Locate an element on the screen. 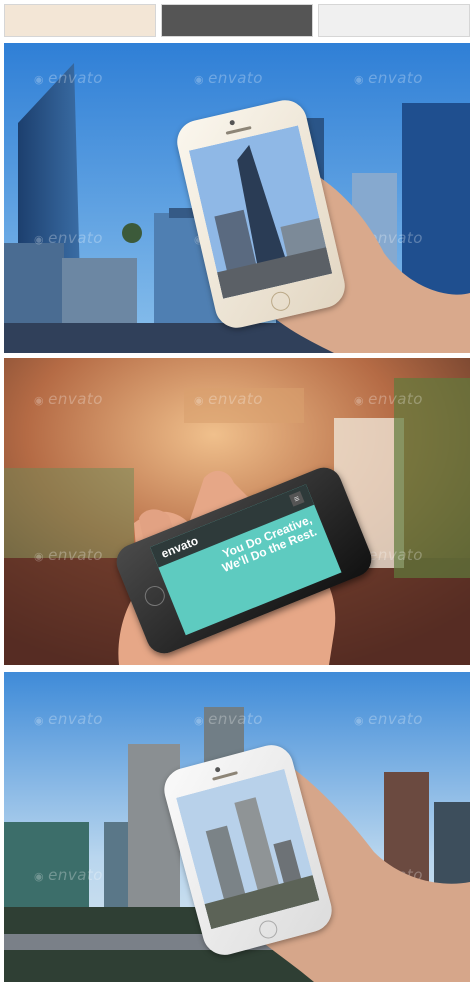  color-swatch-light is located at coordinates (394, 20).